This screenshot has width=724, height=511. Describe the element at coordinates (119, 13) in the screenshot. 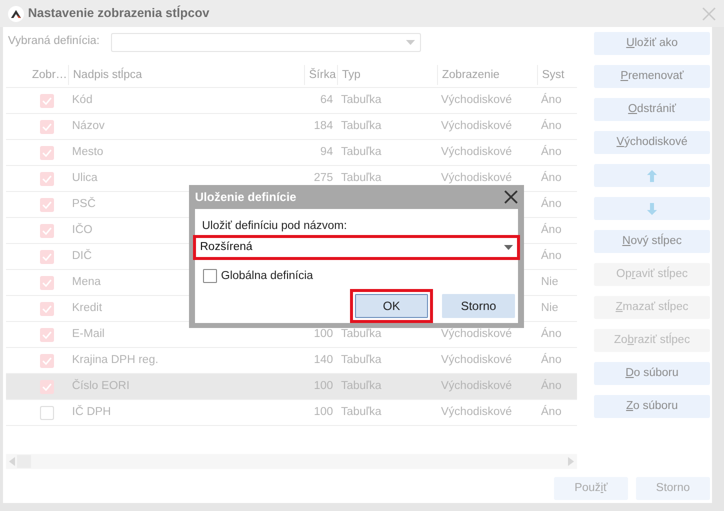

I see `window-title: Nastavenie zobrazenia stĺpcov` at that location.